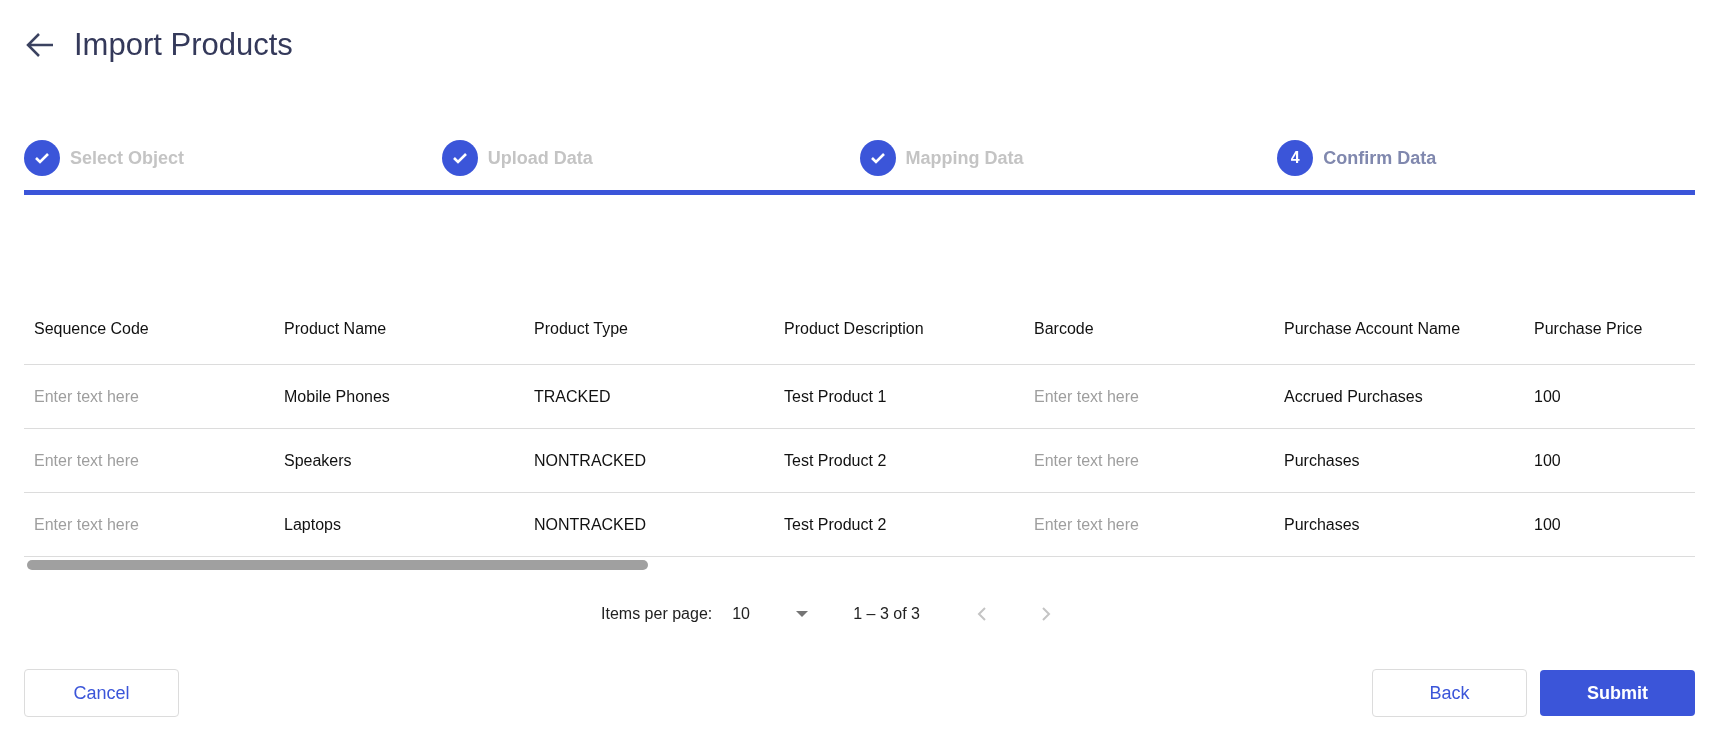 This screenshot has width=1719, height=748. What do you see at coordinates (1449, 693) in the screenshot?
I see `back-button: Back` at bounding box center [1449, 693].